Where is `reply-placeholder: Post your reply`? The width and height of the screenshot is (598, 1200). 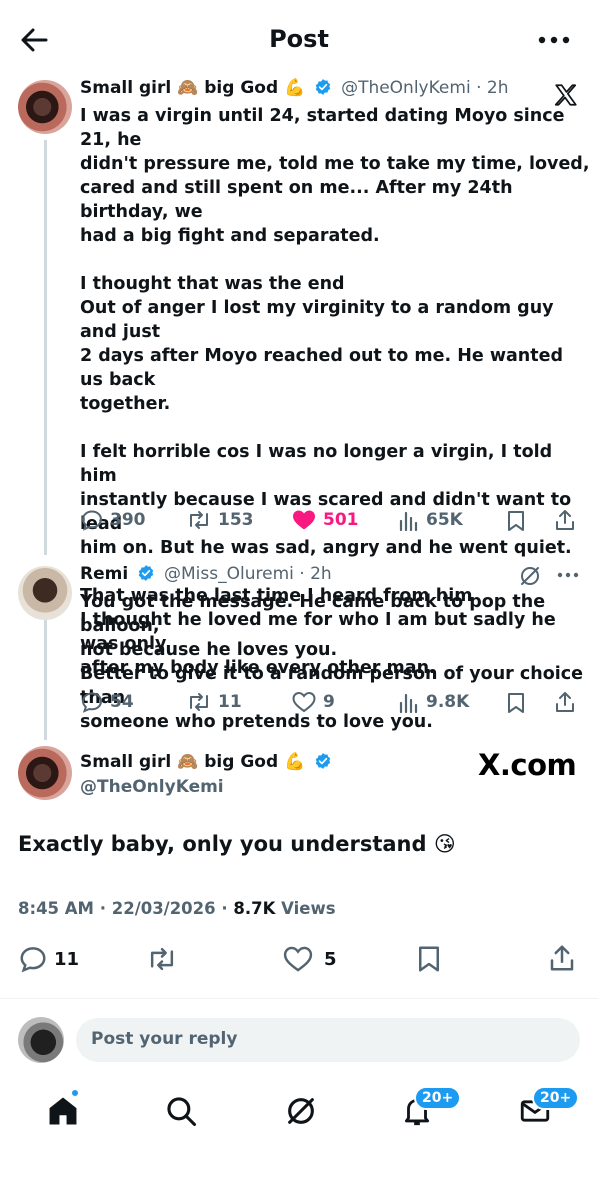
reply-placeholder: Post your reply is located at coordinates (164, 1039).